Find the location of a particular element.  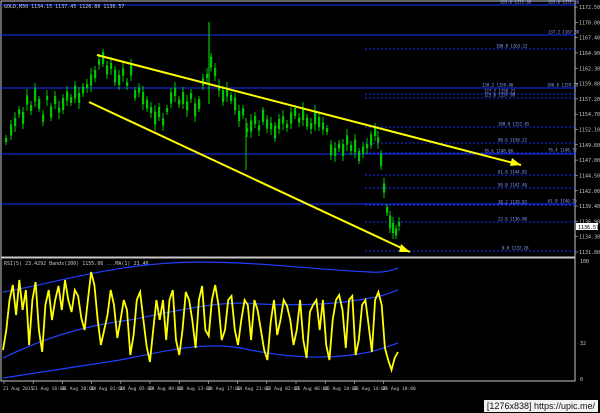

price-tick-label: 1170.00 is located at coordinates (589, 23).